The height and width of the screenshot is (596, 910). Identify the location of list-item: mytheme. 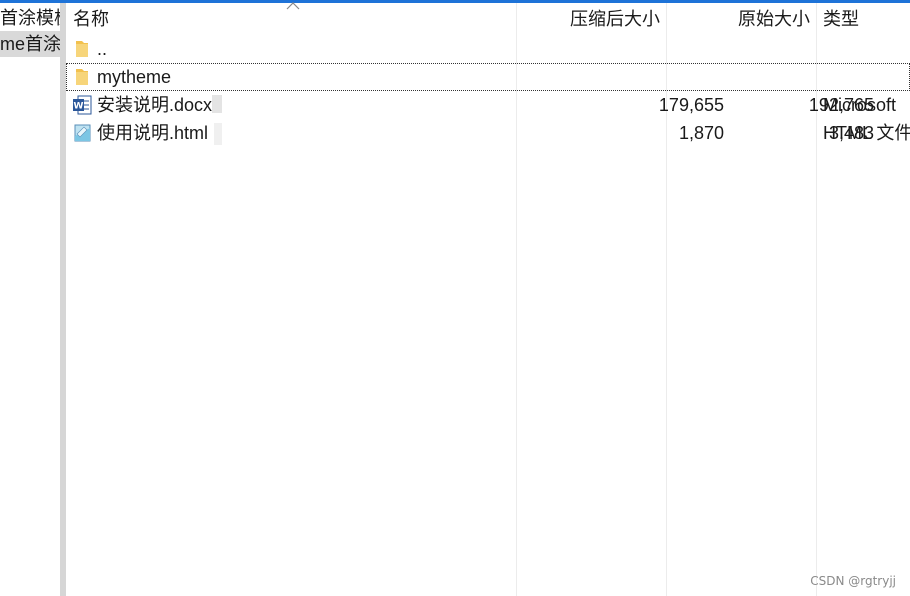
(488, 77).